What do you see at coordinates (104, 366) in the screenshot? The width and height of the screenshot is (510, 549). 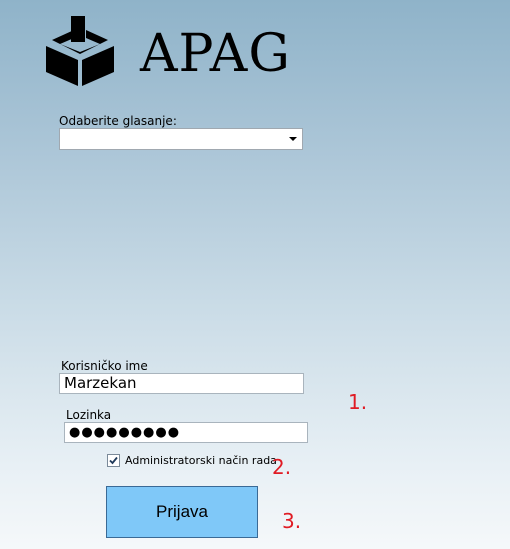 I see `username-label: Korisničko ime` at bounding box center [104, 366].